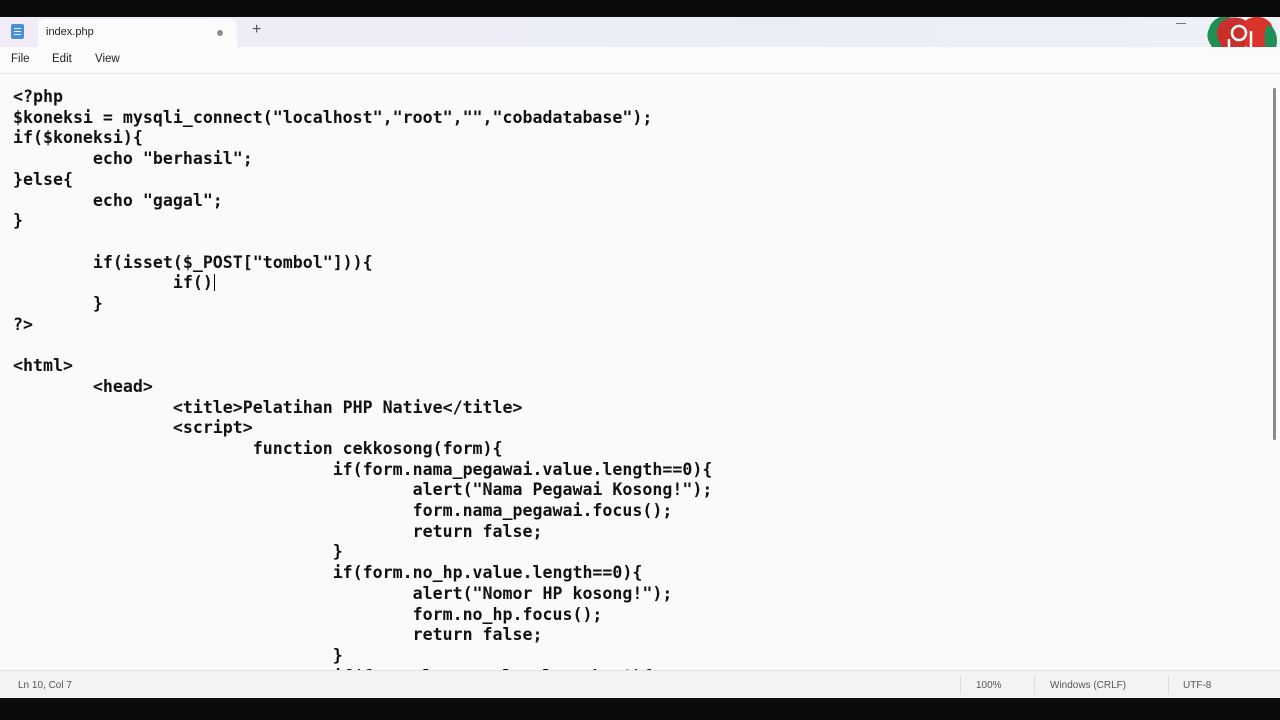 The image size is (1280, 720). What do you see at coordinates (308, 614) in the screenshot?
I see `code-line: form.no_hp.focus();` at bounding box center [308, 614].